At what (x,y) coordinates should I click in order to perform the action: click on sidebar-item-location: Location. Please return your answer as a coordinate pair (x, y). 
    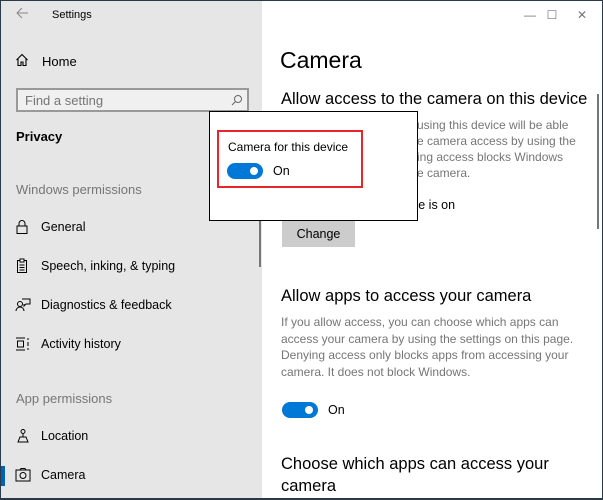
    Looking at the image, I should click on (125, 436).